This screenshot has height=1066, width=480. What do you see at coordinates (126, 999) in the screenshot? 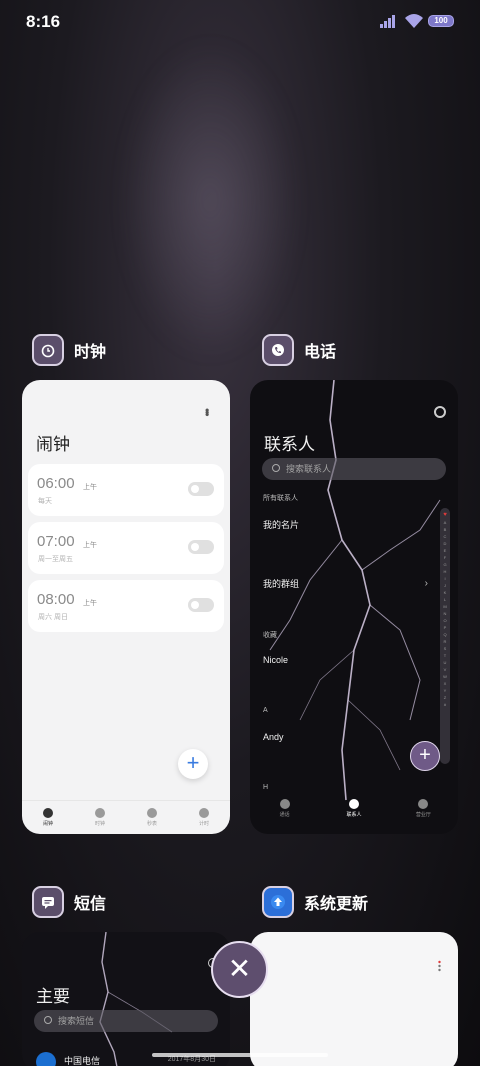
I see `app-card-sms: 主要 搜索短信 中国电信 2017年8月30日` at bounding box center [126, 999].